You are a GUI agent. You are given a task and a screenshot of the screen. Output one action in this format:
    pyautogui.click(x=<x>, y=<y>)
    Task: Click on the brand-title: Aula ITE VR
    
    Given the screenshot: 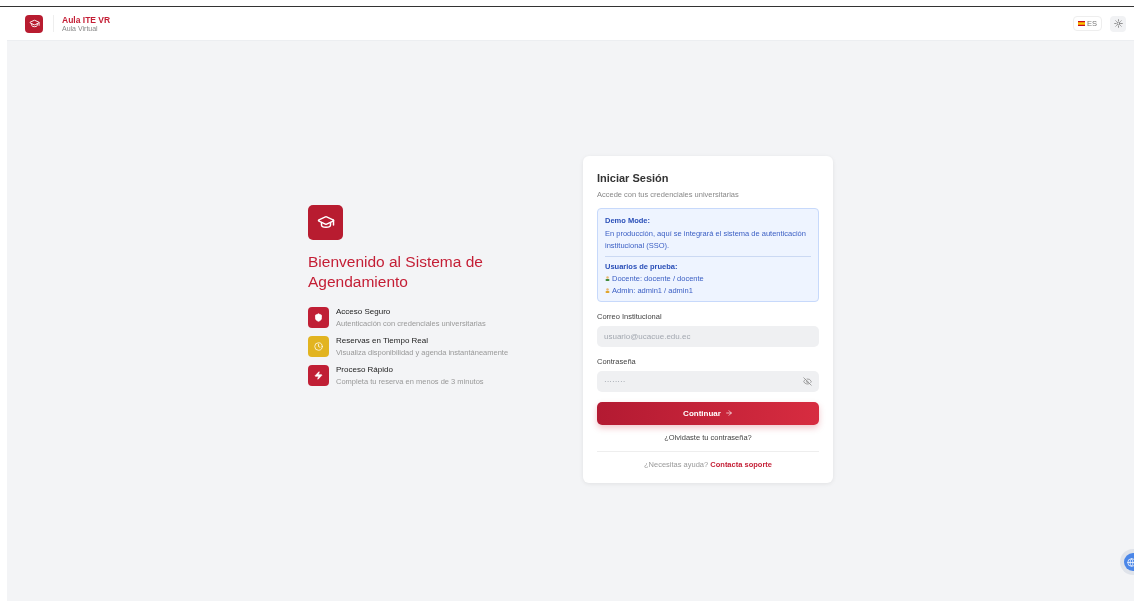 What is the action you would take?
    pyautogui.click(x=86, y=20)
    